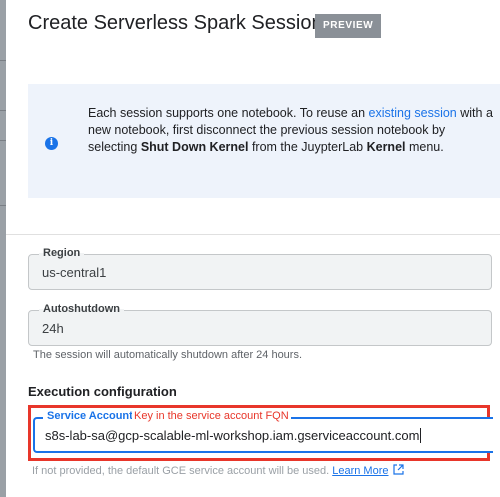 This screenshot has height=497, width=500. I want to click on shut-down-kernel-text: Shut Down Kernel, so click(194, 147).